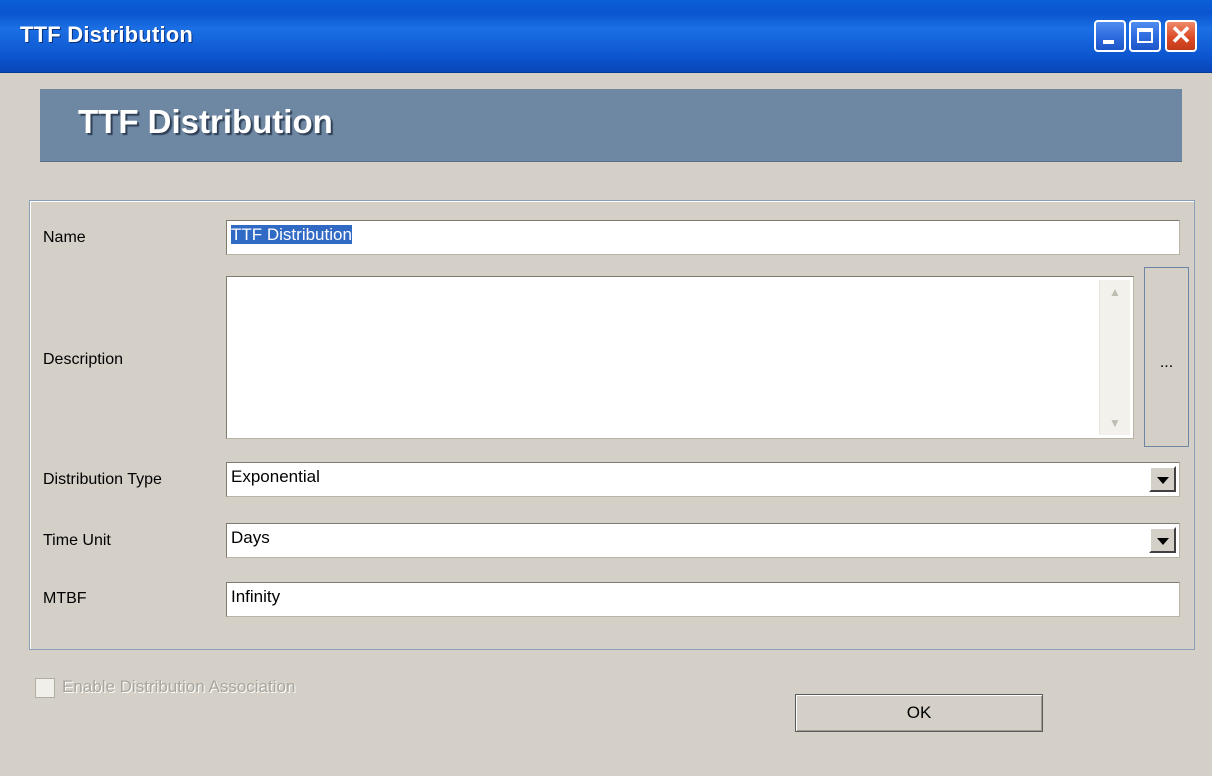  Describe the element at coordinates (606, 36) in the screenshot. I see `title-bar: TTF Distribution ✕` at that location.